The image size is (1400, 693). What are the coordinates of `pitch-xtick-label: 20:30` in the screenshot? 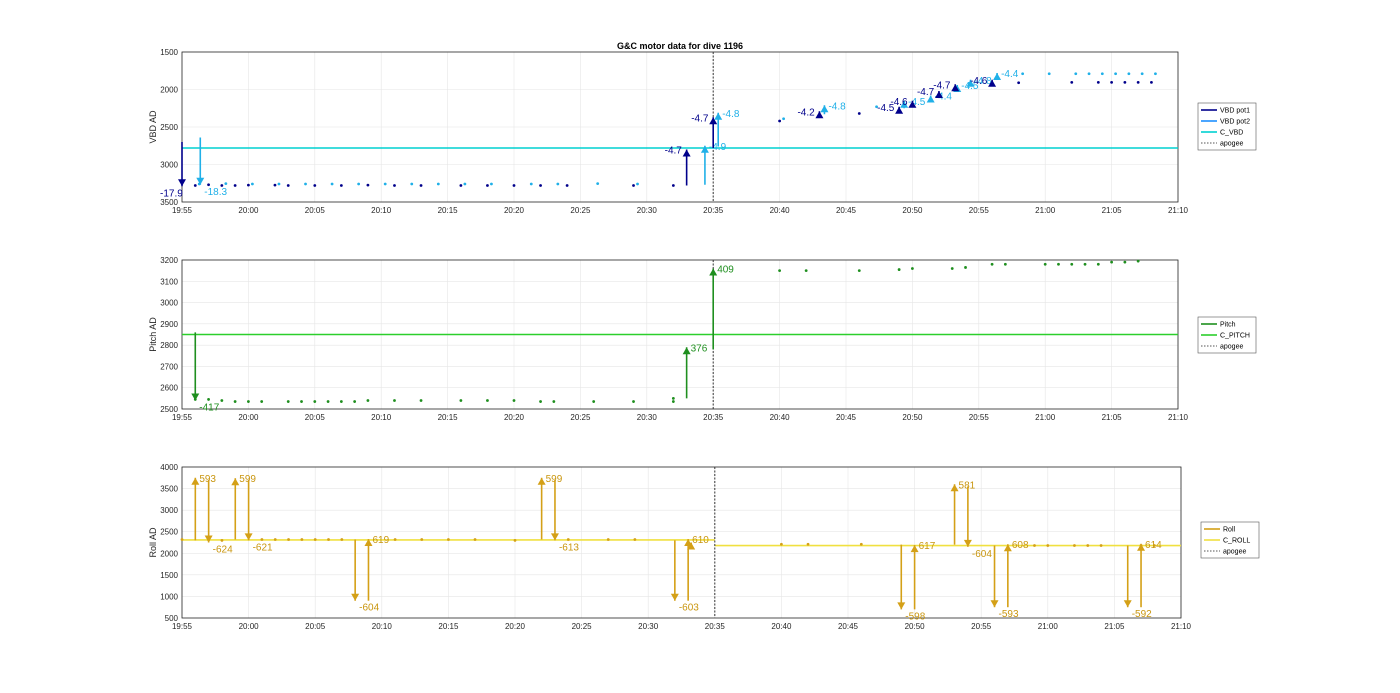 It's located at (647, 417).